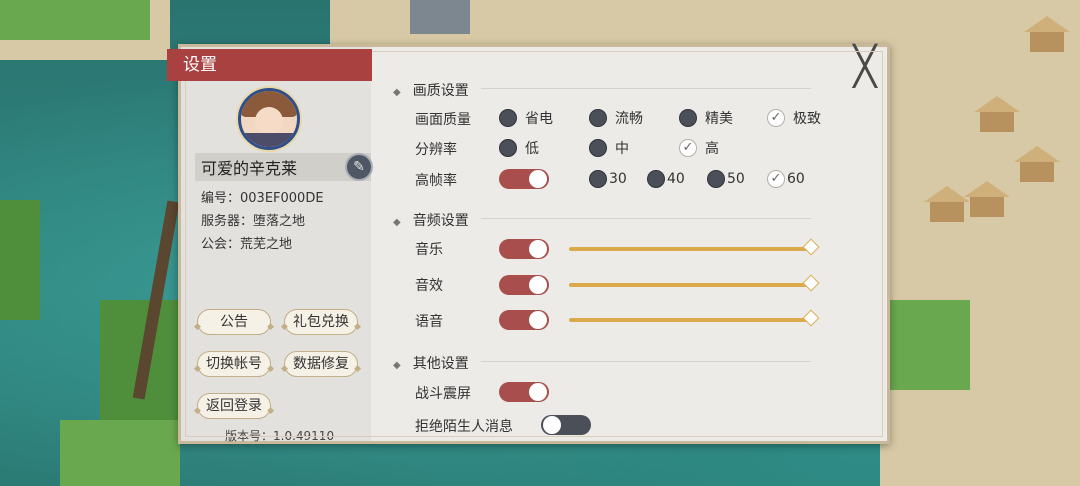  I want to click on player-id: 编号：003EF000DE, so click(262, 198).